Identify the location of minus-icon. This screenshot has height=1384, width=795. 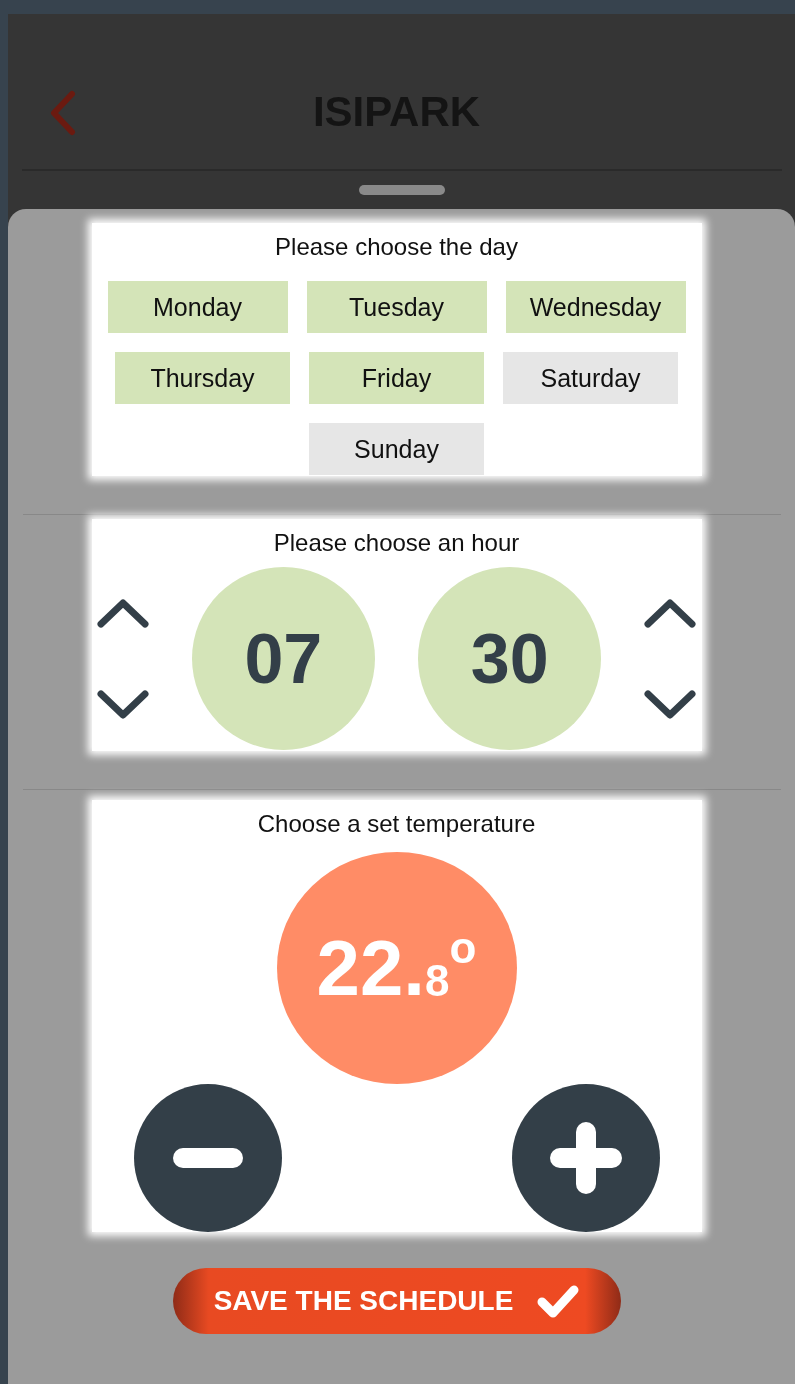
(207, 1158).